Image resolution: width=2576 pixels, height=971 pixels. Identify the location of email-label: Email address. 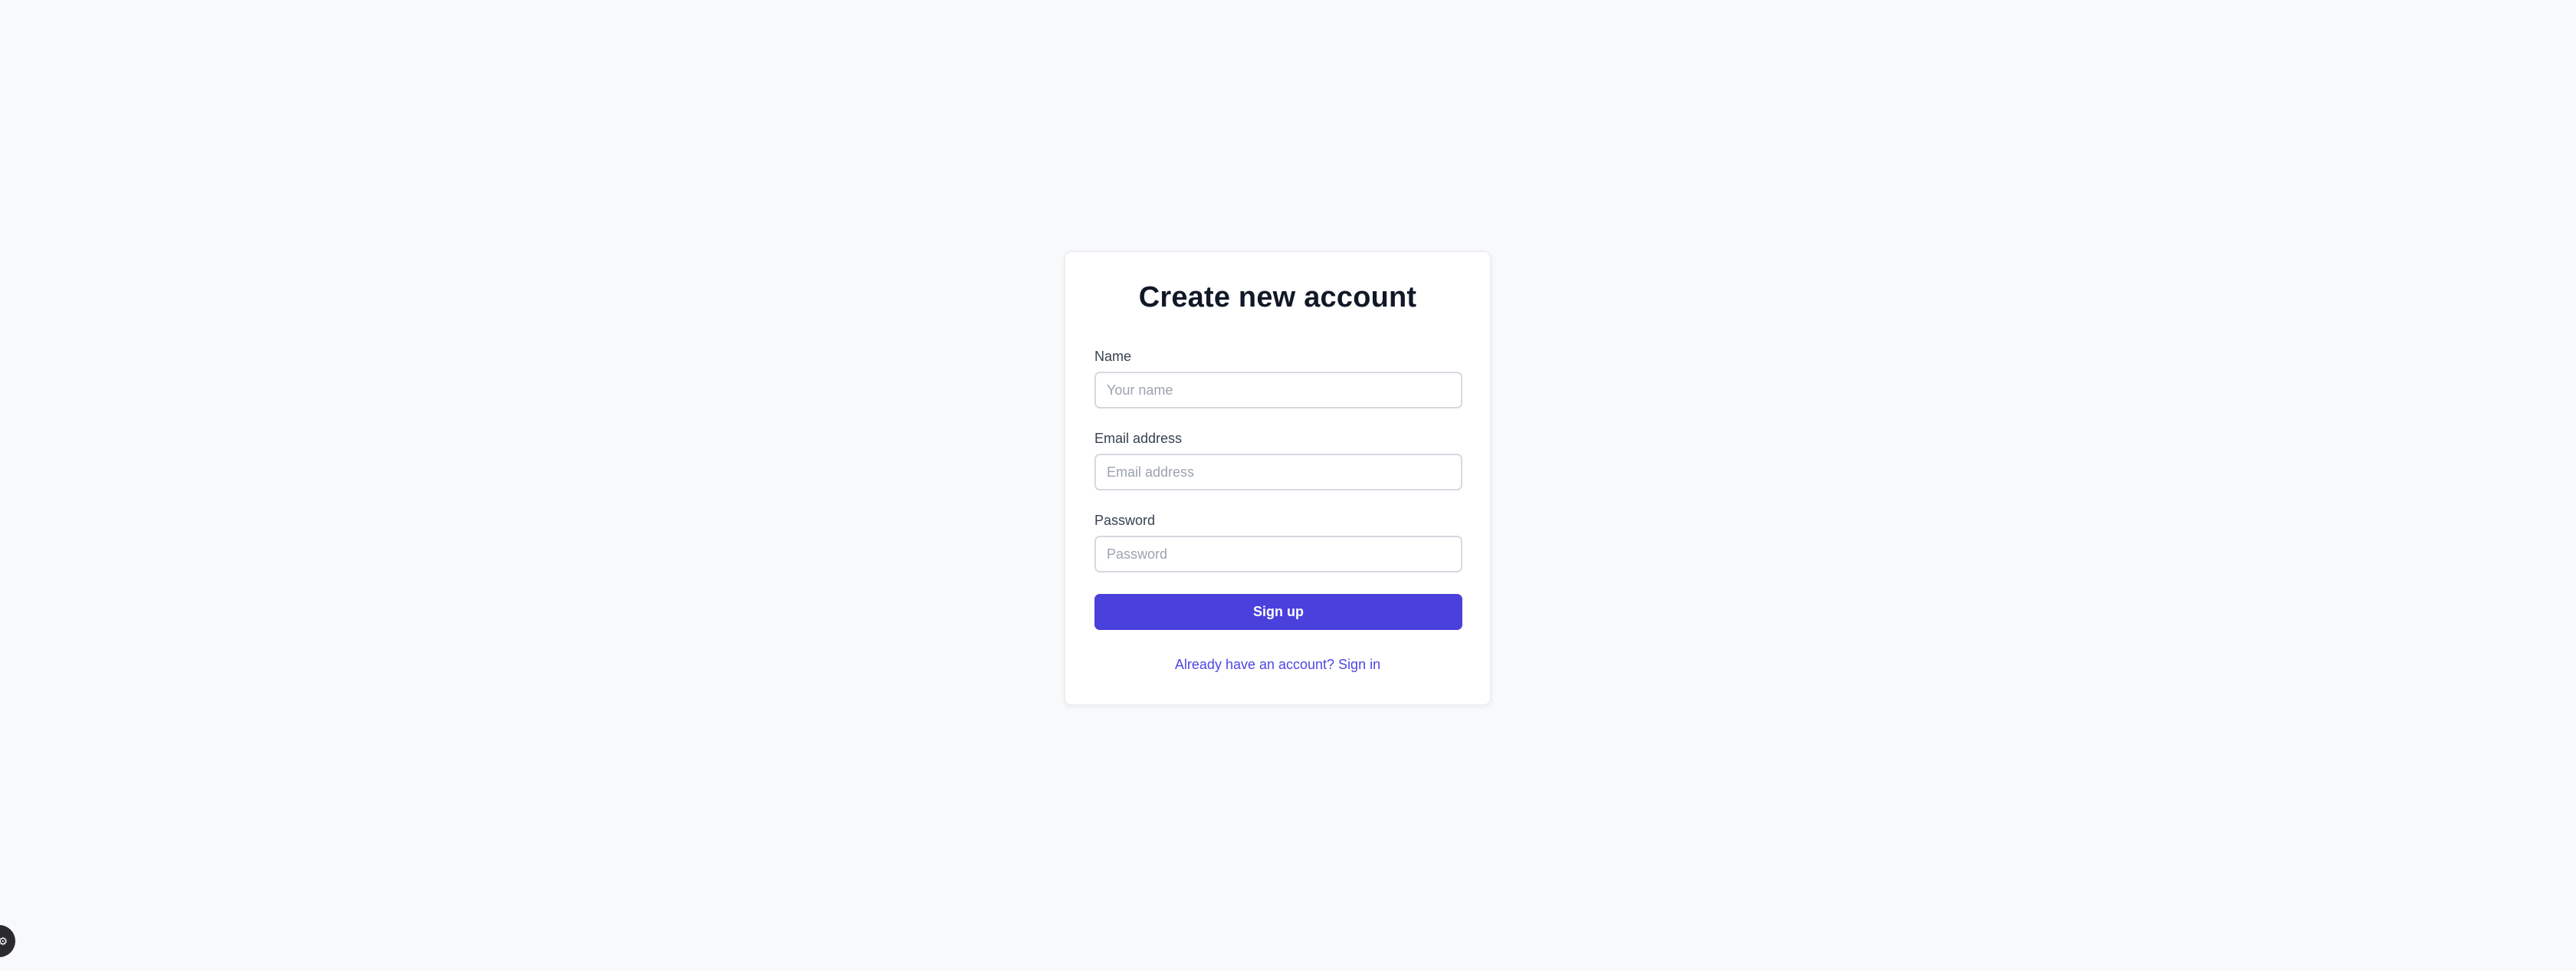
(1138, 439).